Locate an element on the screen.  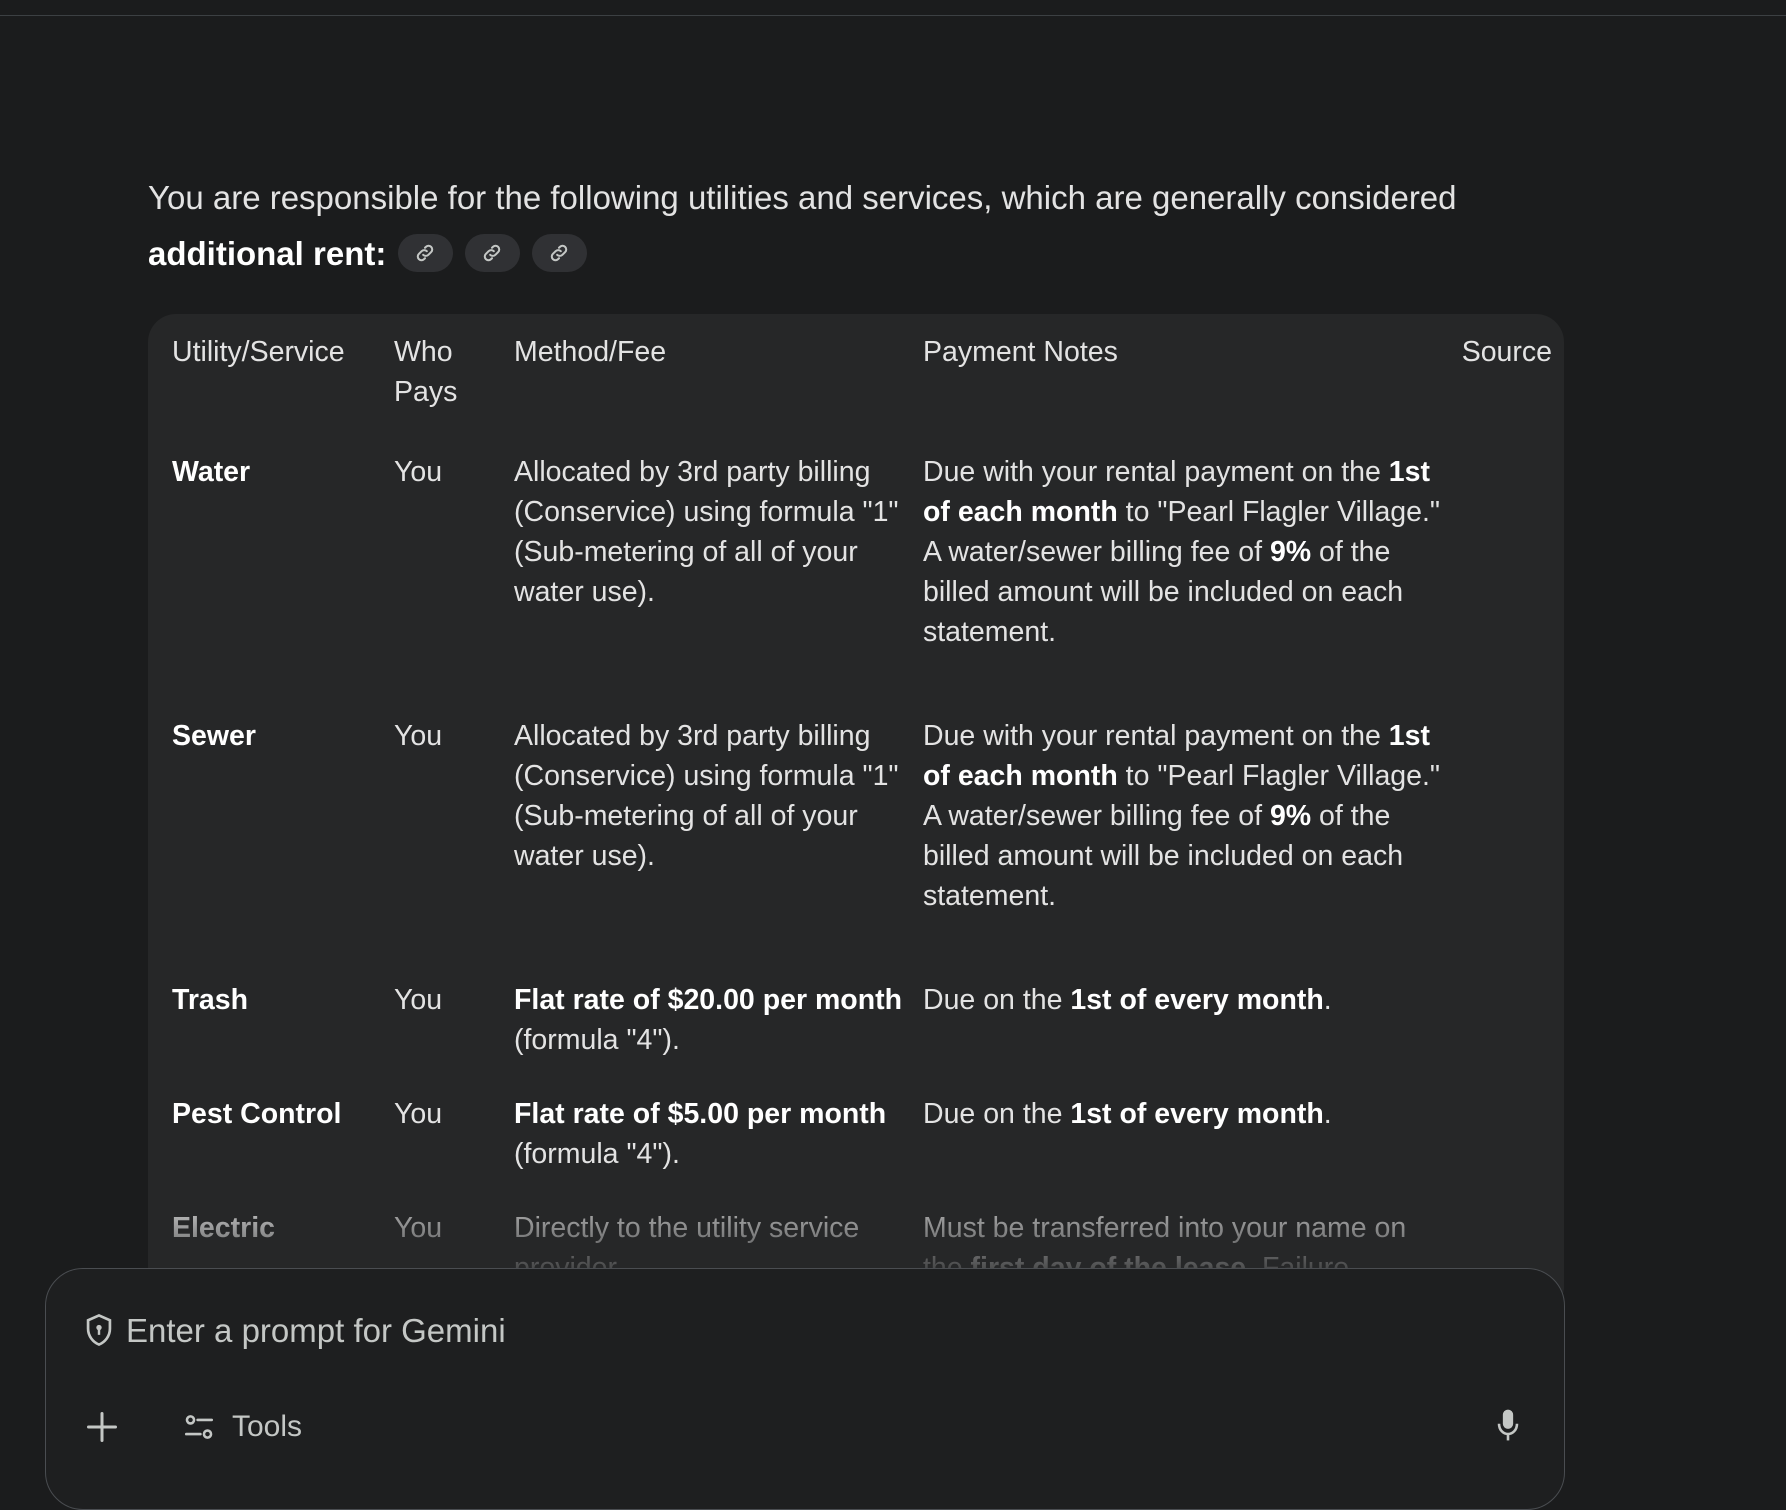
intro-bold-term: additional rent is located at coordinates (262, 253).